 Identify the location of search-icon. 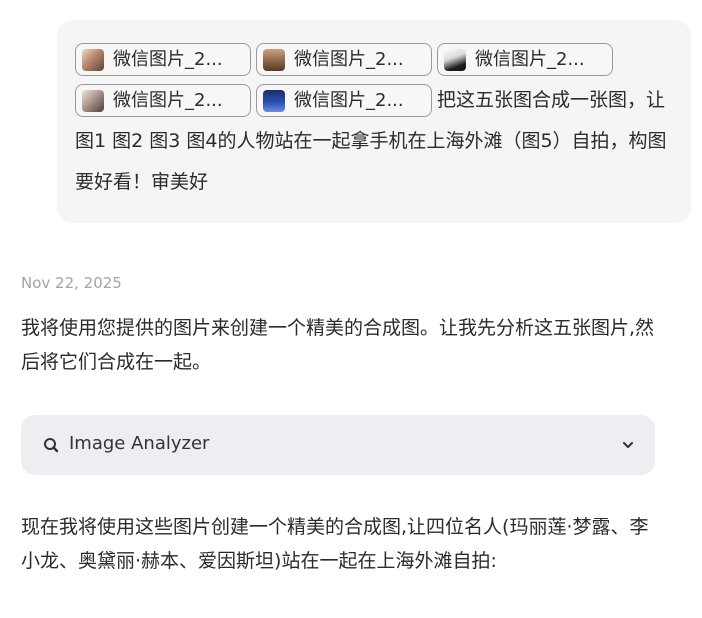
(51, 445).